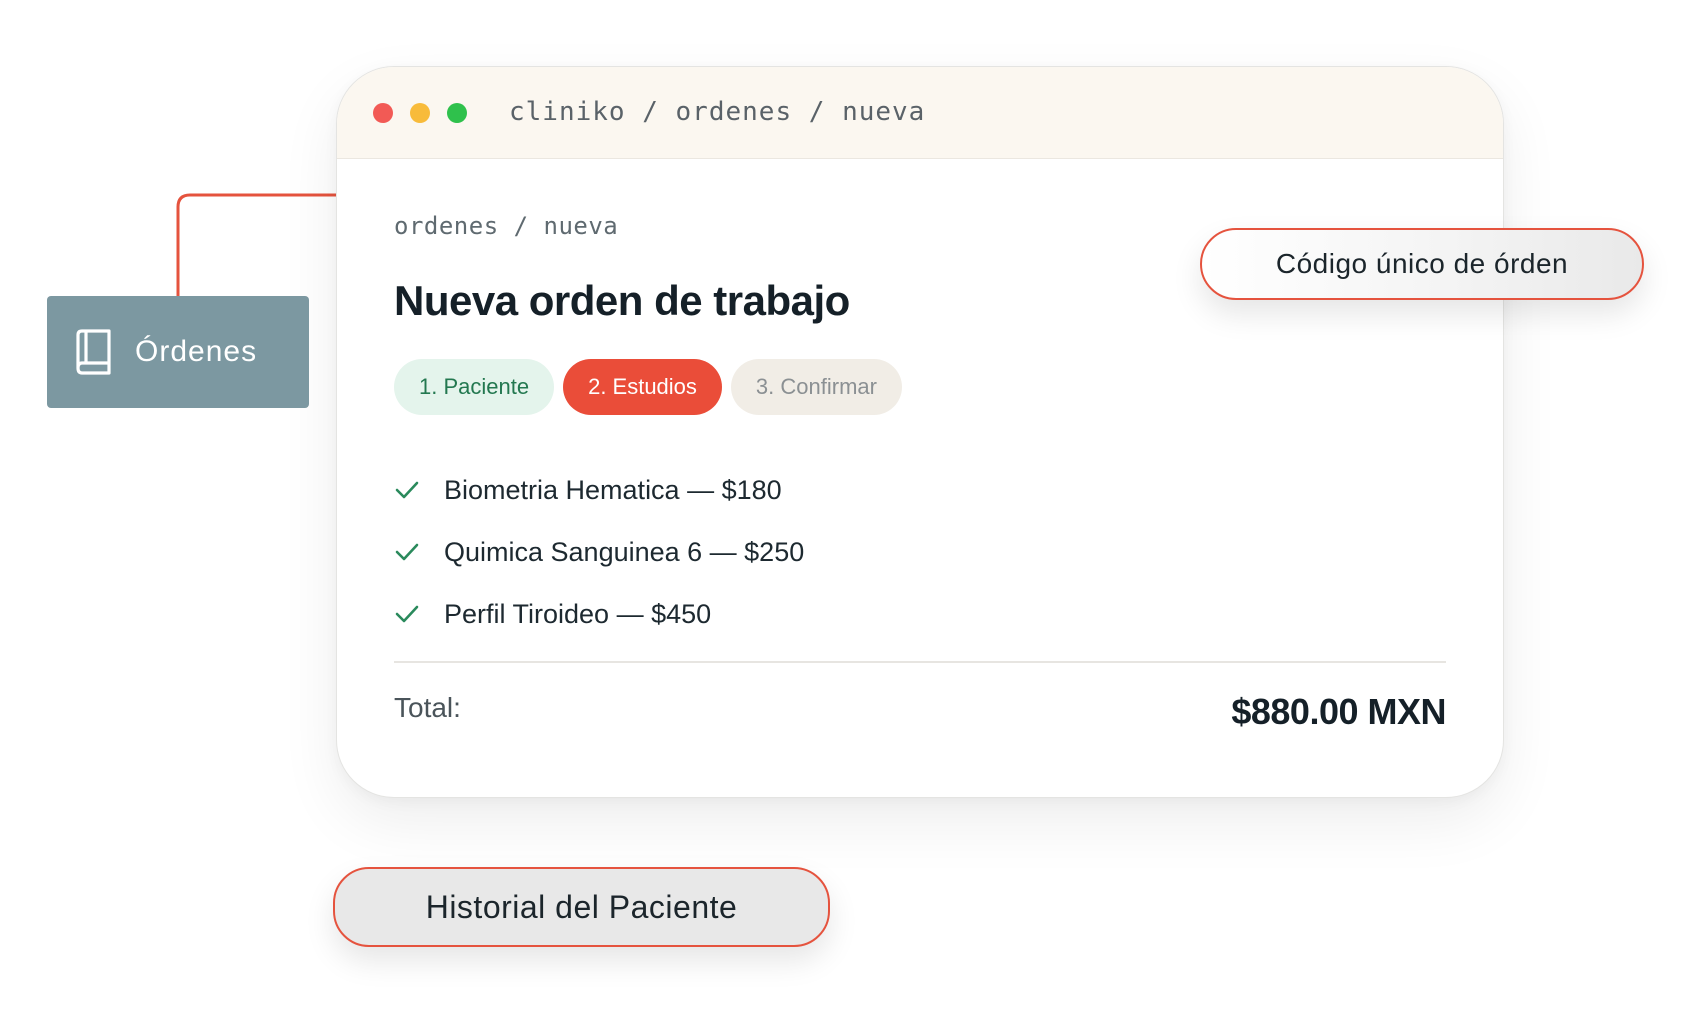 The height and width of the screenshot is (1011, 1687). Describe the element at coordinates (622, 300) in the screenshot. I see `page-title: Nueva orden de trabajo` at that location.